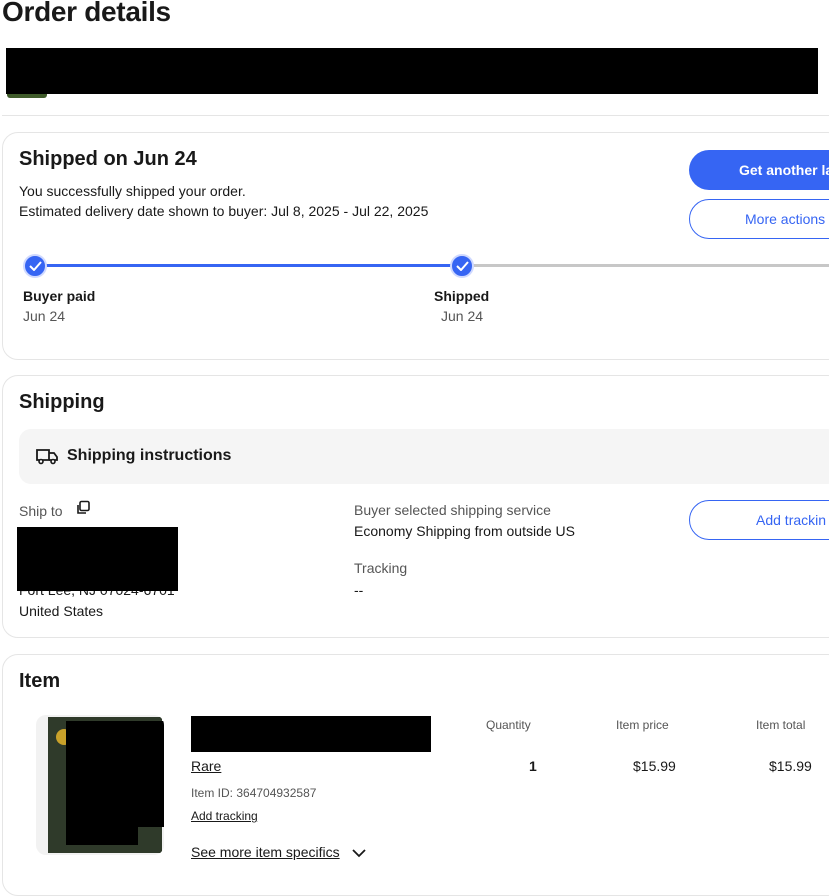  Describe the element at coordinates (278, 852) in the screenshot. I see `see-more-specifics: See more item specifics` at that location.